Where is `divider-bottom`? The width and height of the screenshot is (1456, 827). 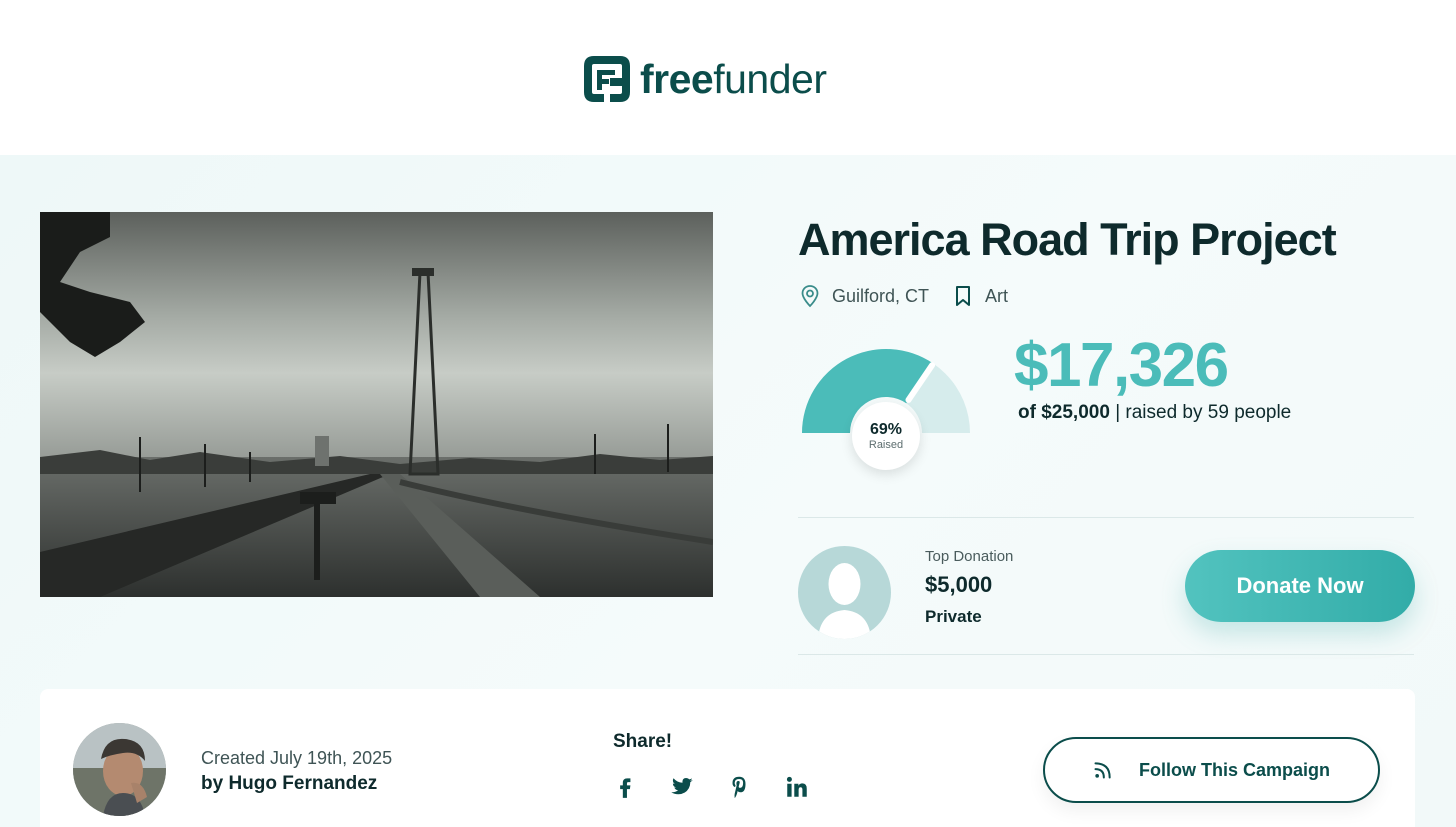
divider-bottom is located at coordinates (1106, 654).